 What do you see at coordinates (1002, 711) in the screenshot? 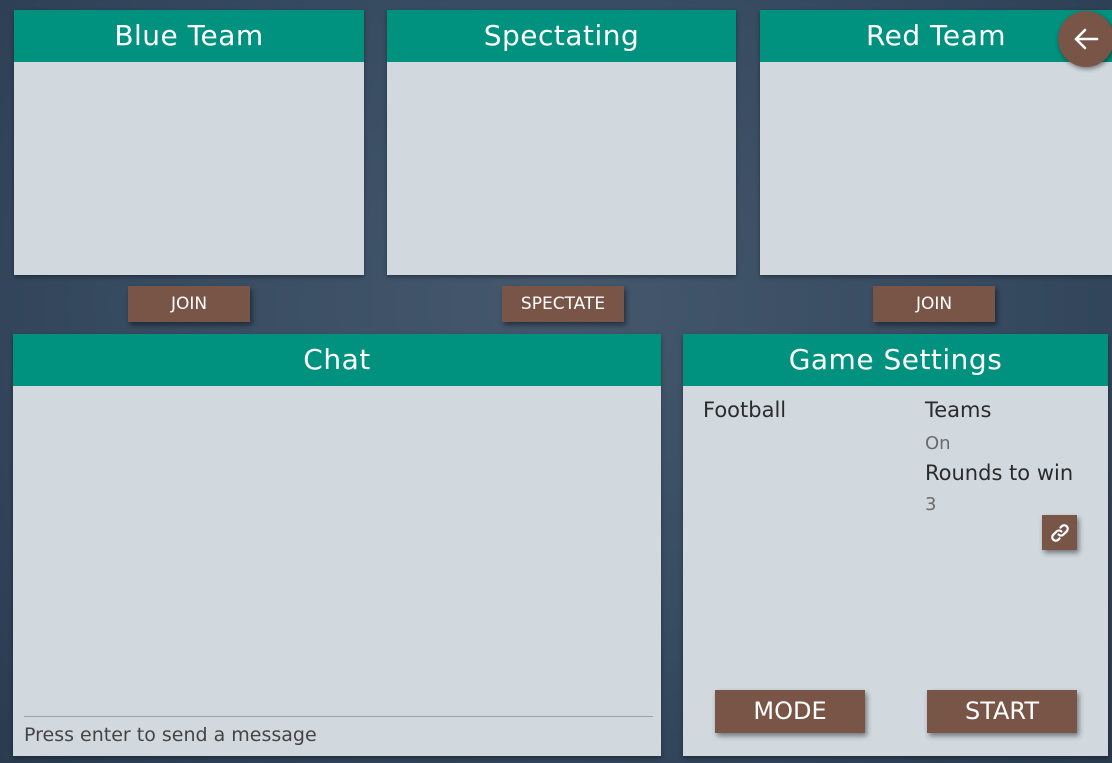
I see `start-button: START` at bounding box center [1002, 711].